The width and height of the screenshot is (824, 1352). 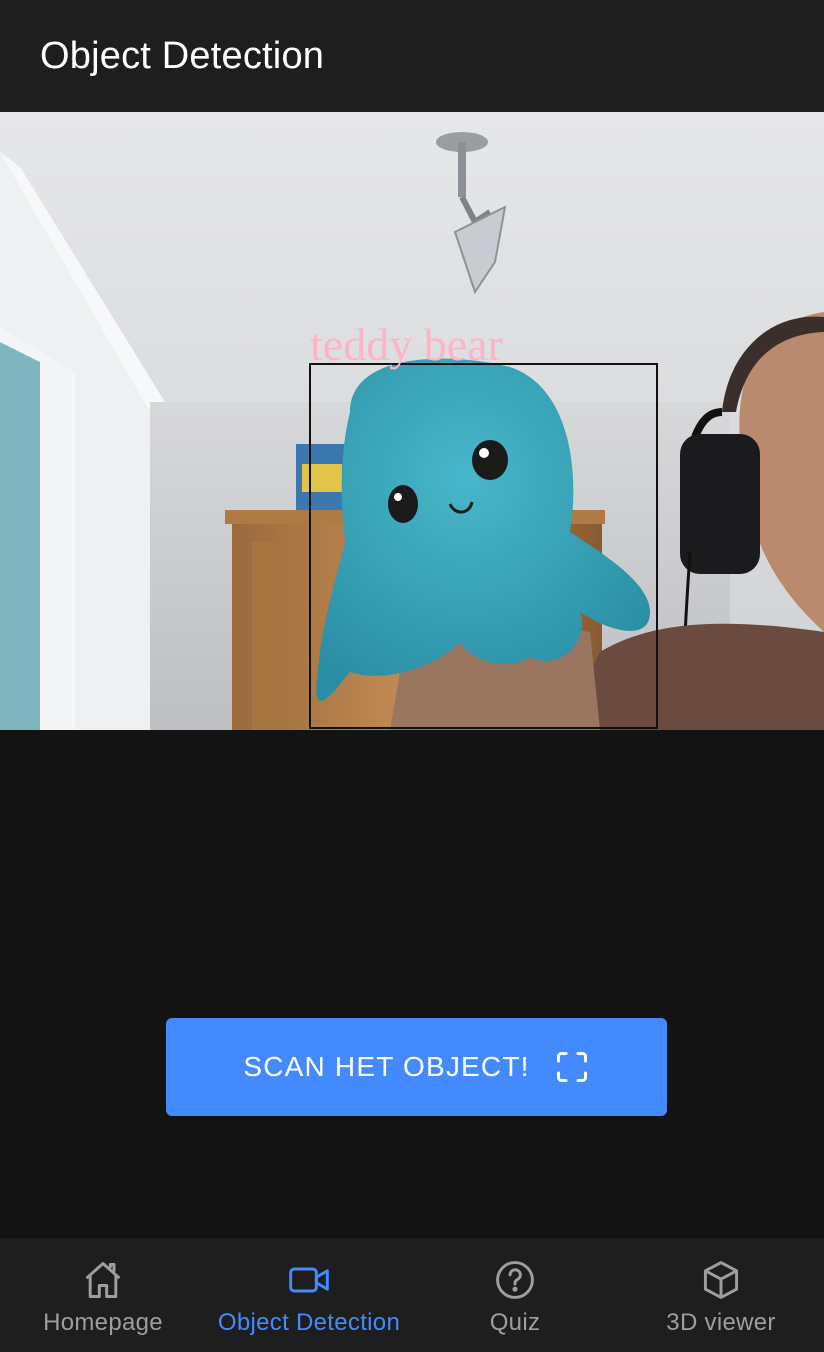 I want to click on app-bar: Object Detection, so click(x=412, y=56).